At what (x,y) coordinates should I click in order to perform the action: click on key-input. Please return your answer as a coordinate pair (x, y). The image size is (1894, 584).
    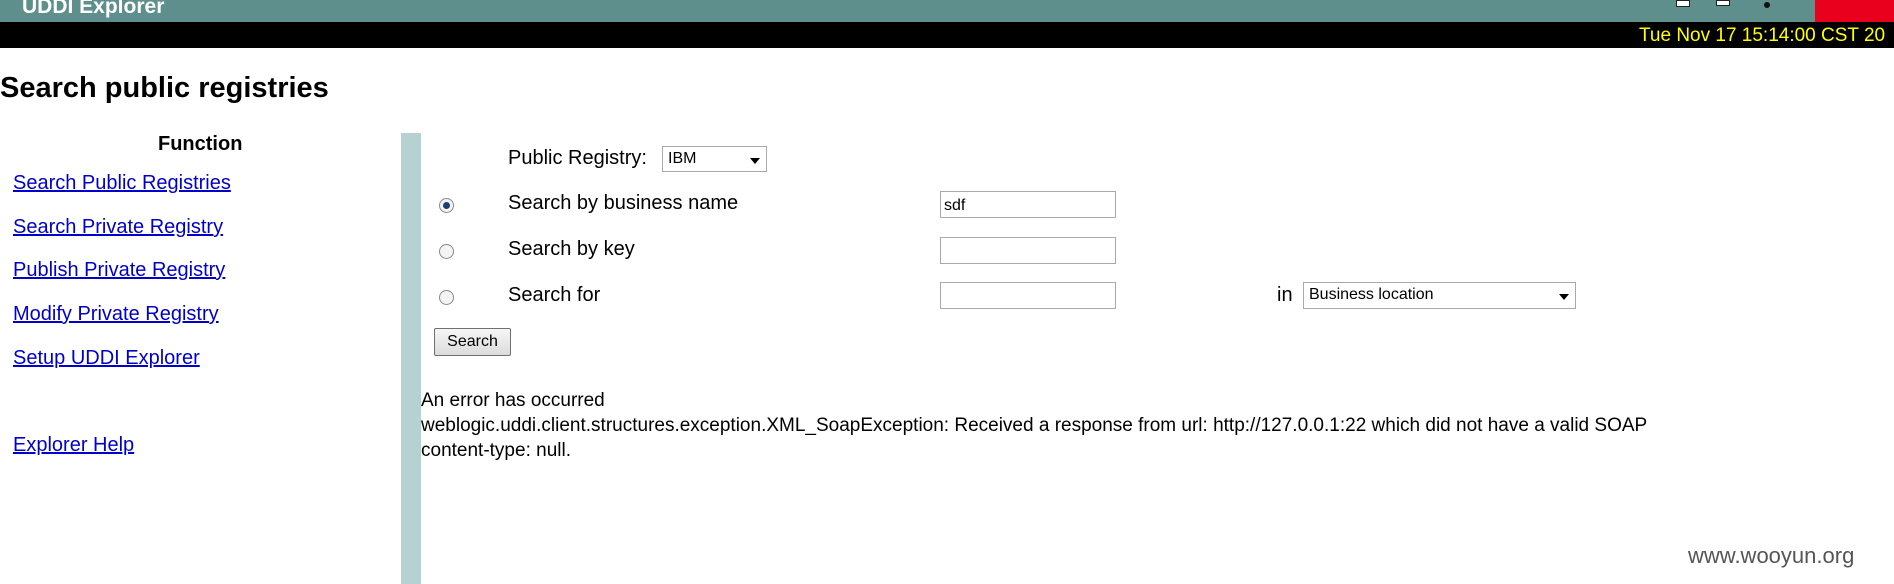
    Looking at the image, I should click on (1028, 250).